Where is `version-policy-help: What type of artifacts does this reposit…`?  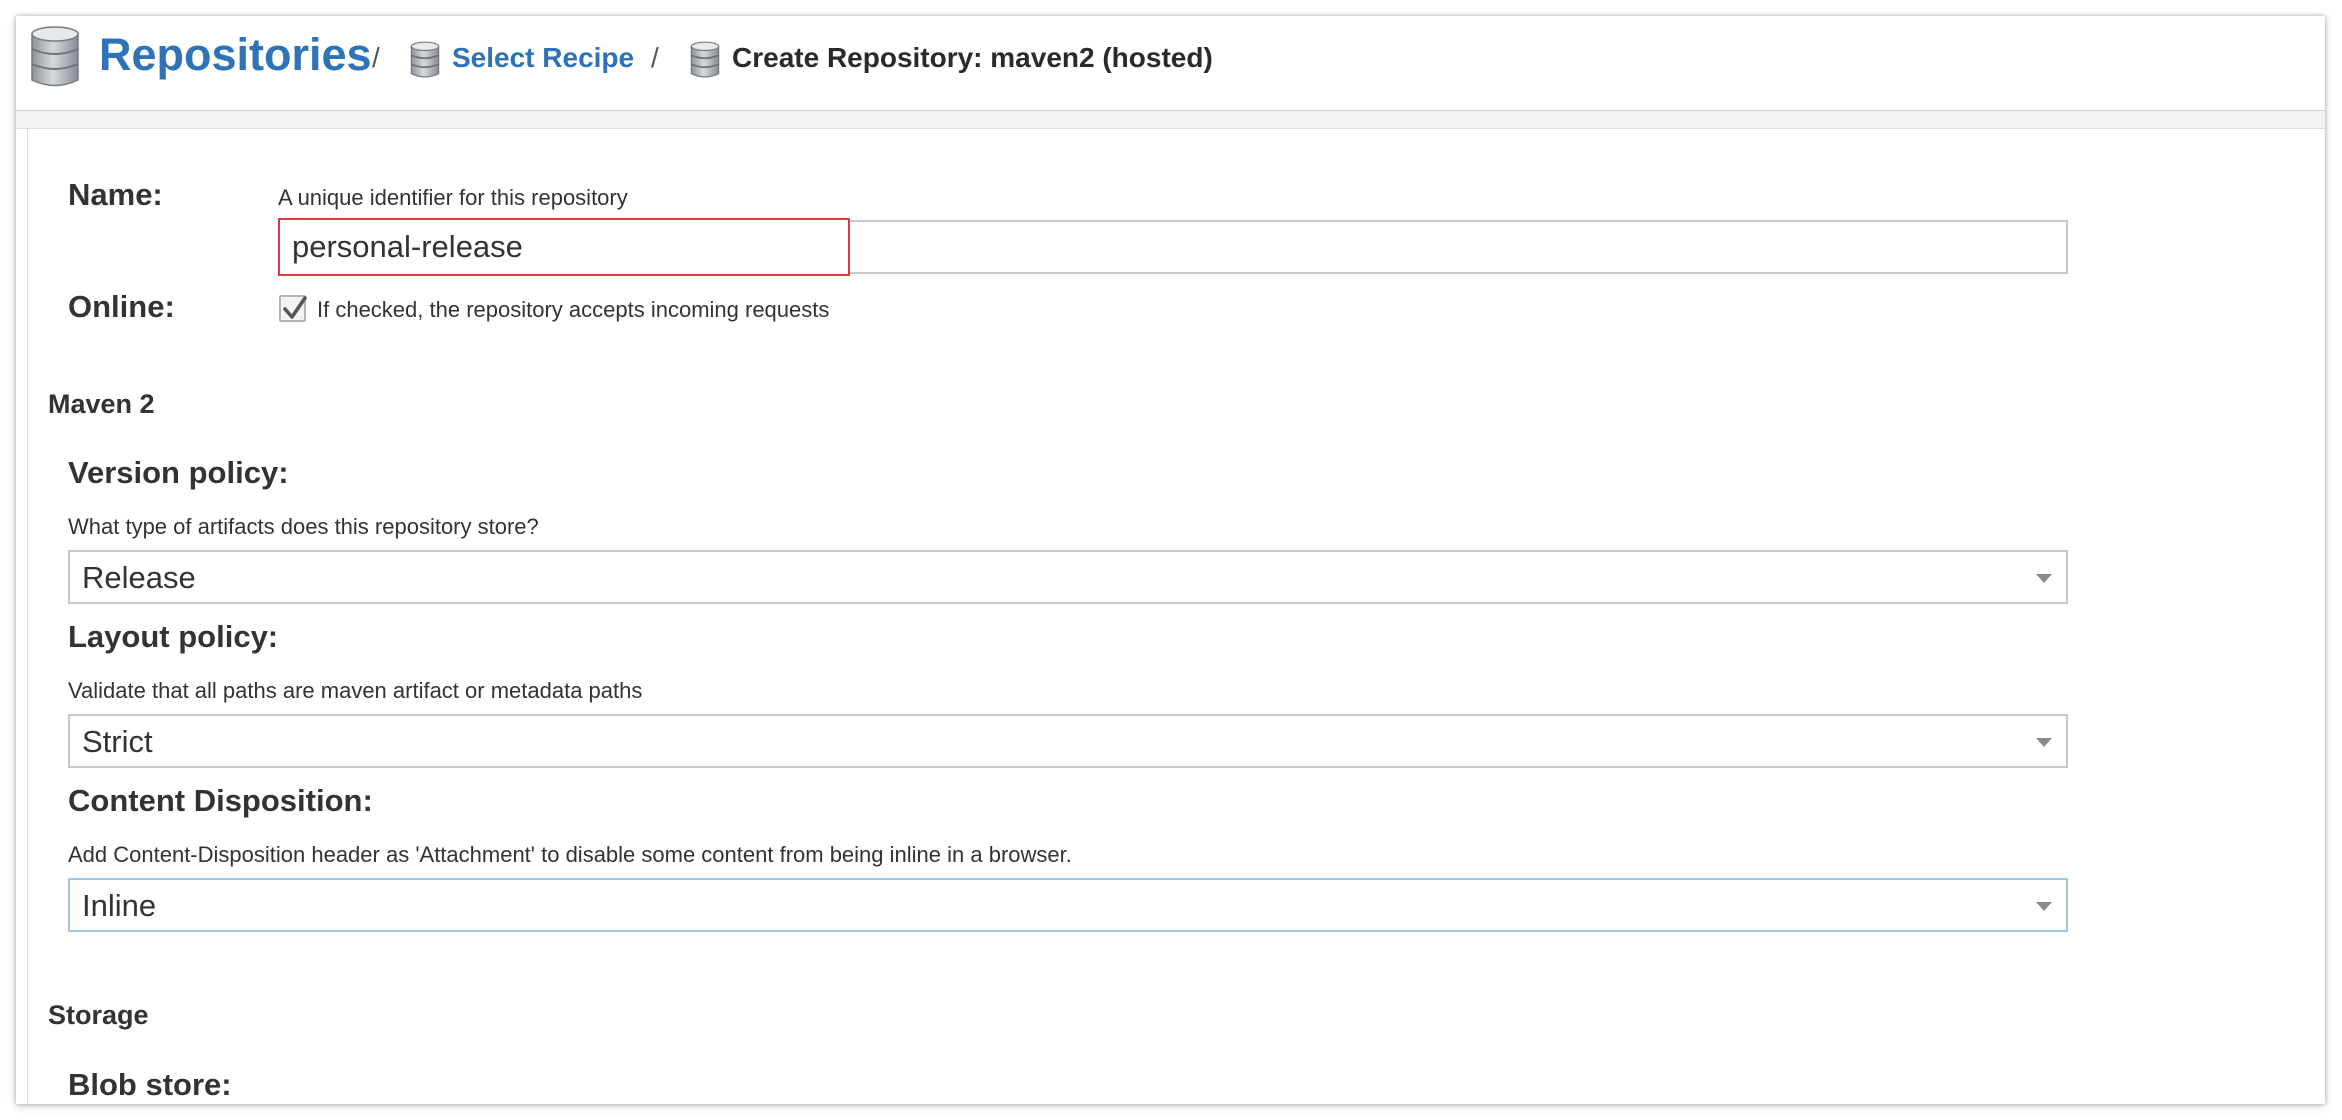 version-policy-help: What type of artifacts does this reposit… is located at coordinates (303, 526).